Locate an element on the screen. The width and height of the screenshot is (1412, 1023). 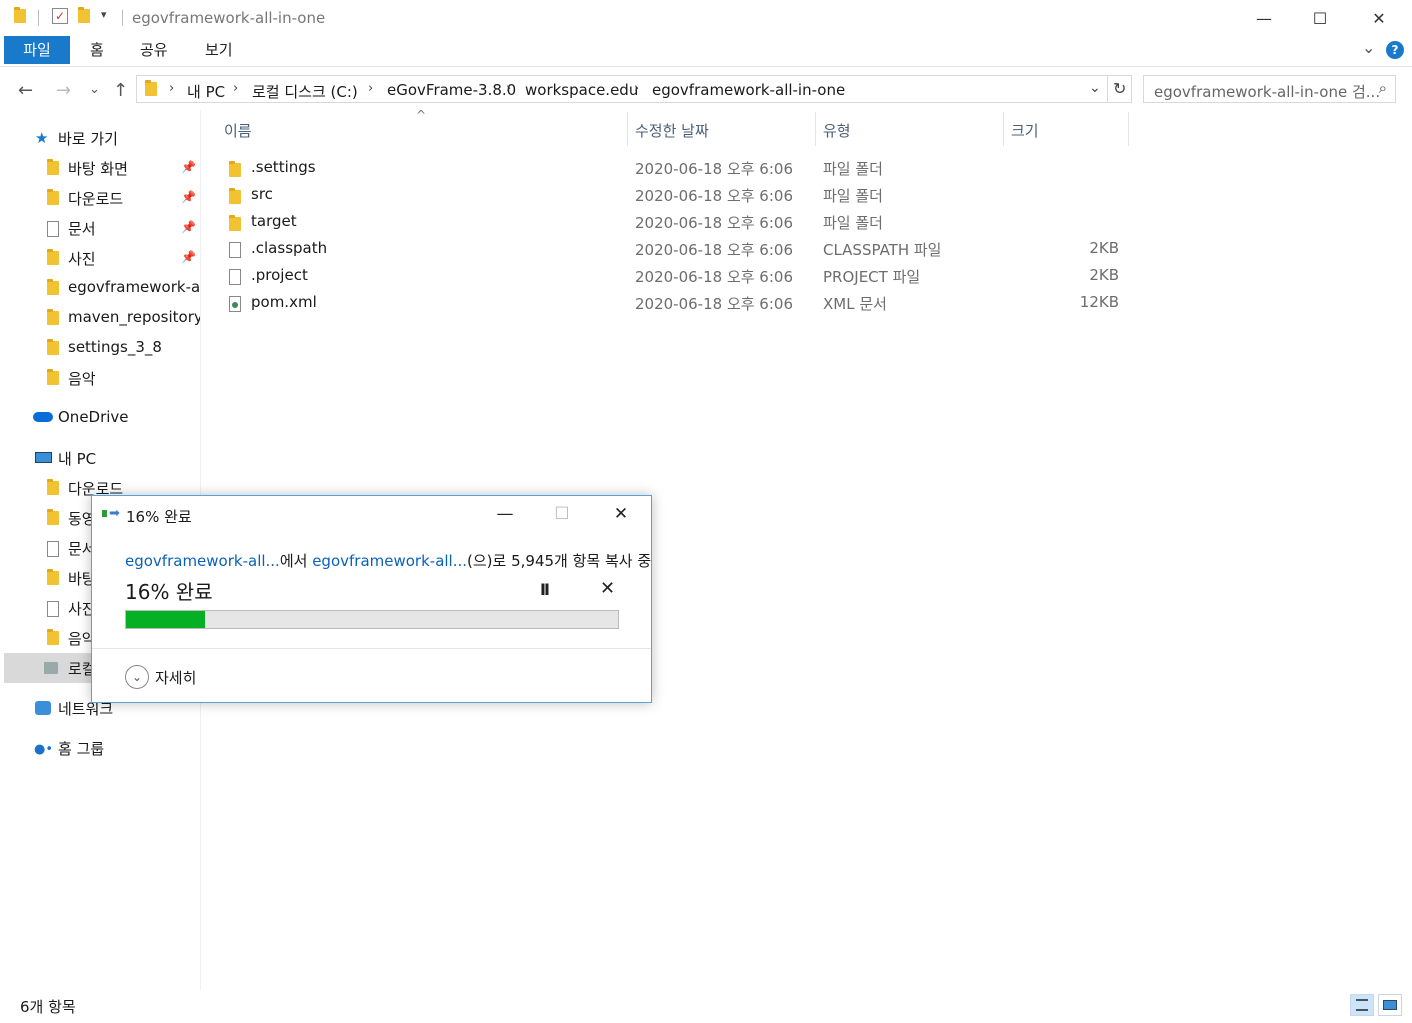
dialog-minimize-button: — is located at coordinates (505, 514).